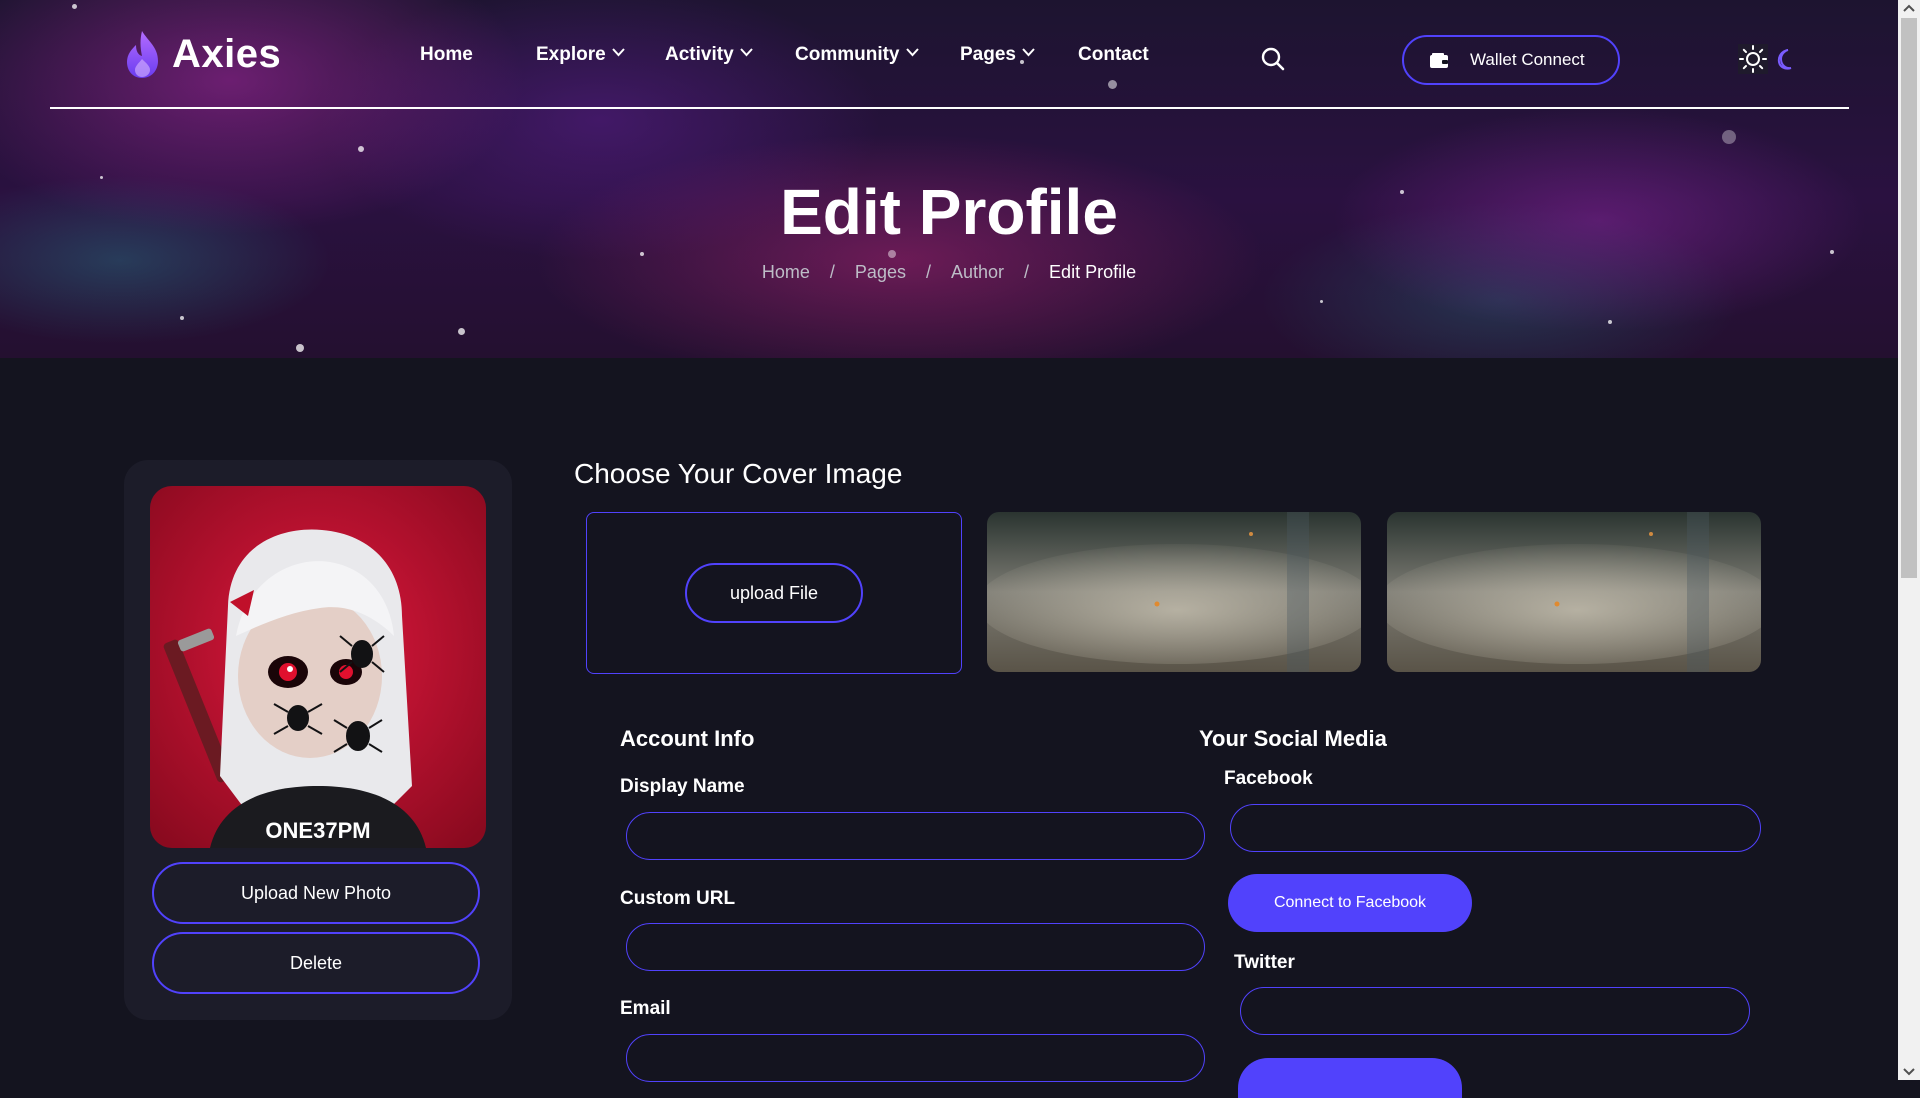 Image resolution: width=1920 pixels, height=1098 pixels. I want to click on nav-pages: Pages, so click(997, 55).